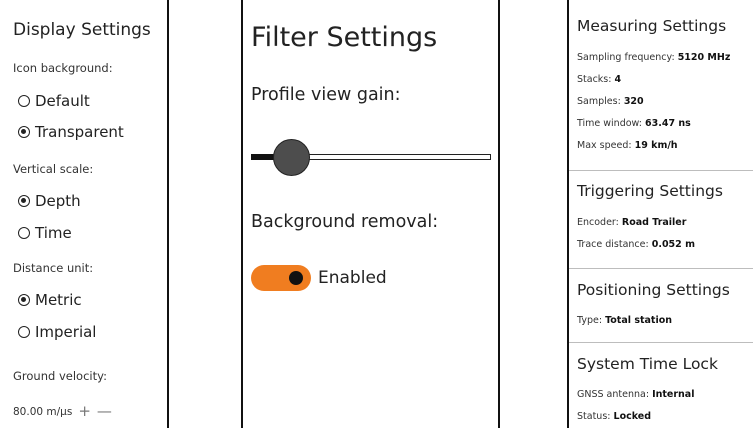  I want to click on radio-time: Time, so click(45, 233).